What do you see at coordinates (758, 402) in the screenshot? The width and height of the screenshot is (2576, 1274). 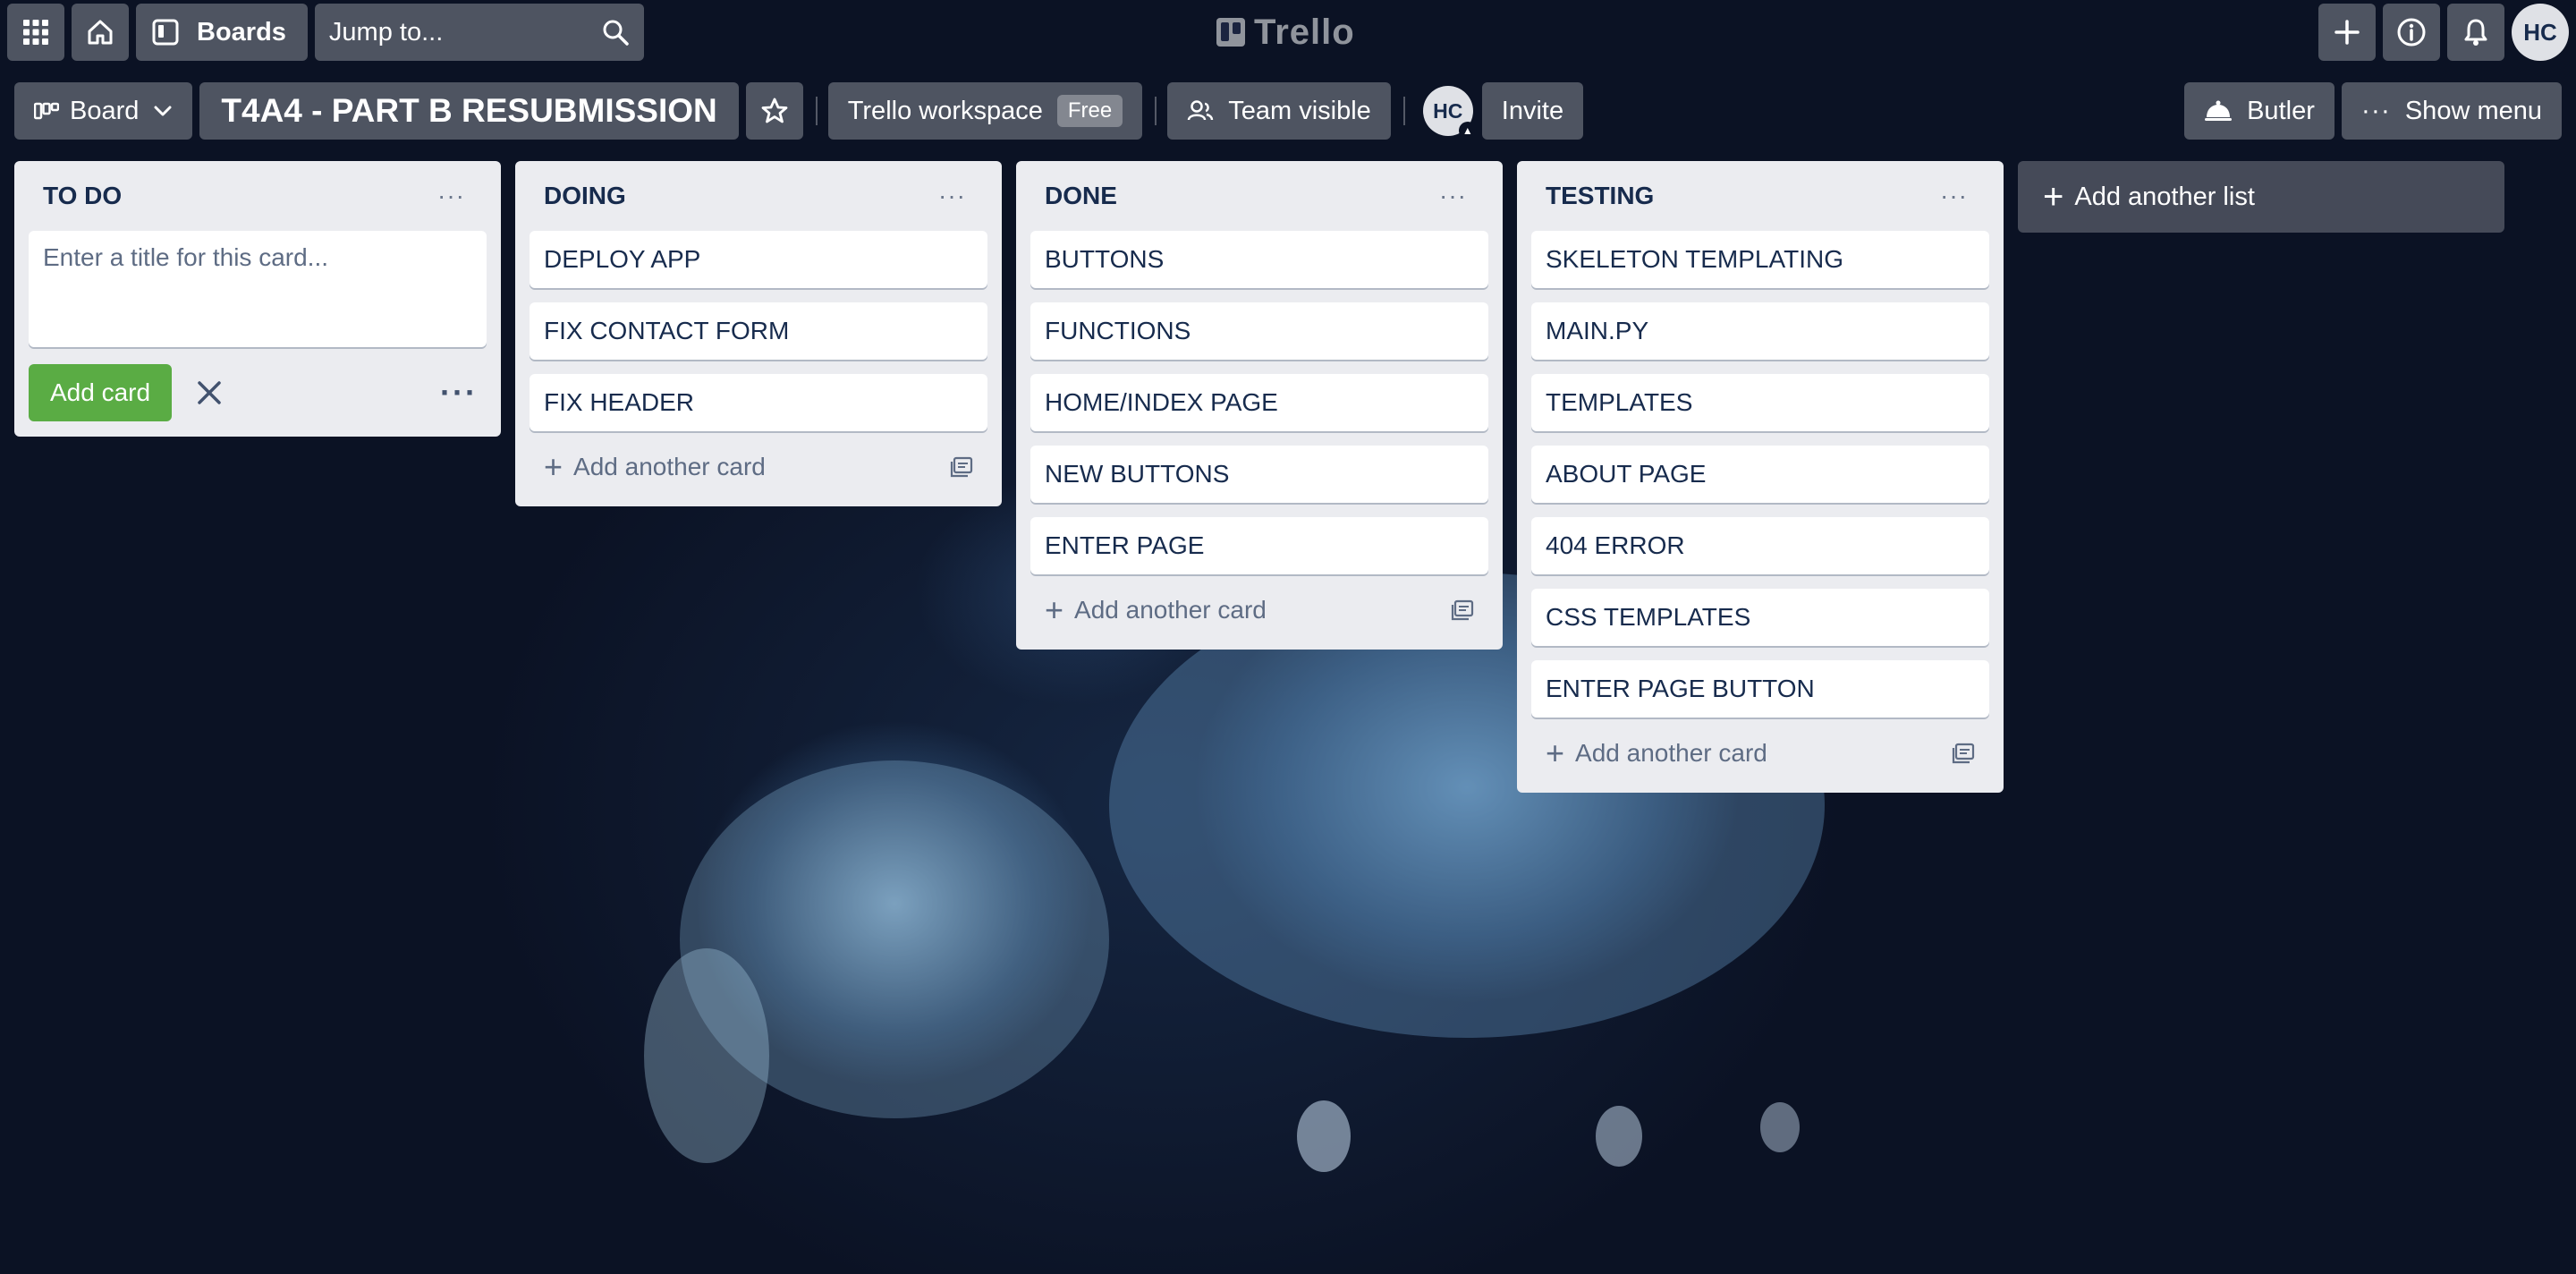 I see `card: FIX HEADER` at bounding box center [758, 402].